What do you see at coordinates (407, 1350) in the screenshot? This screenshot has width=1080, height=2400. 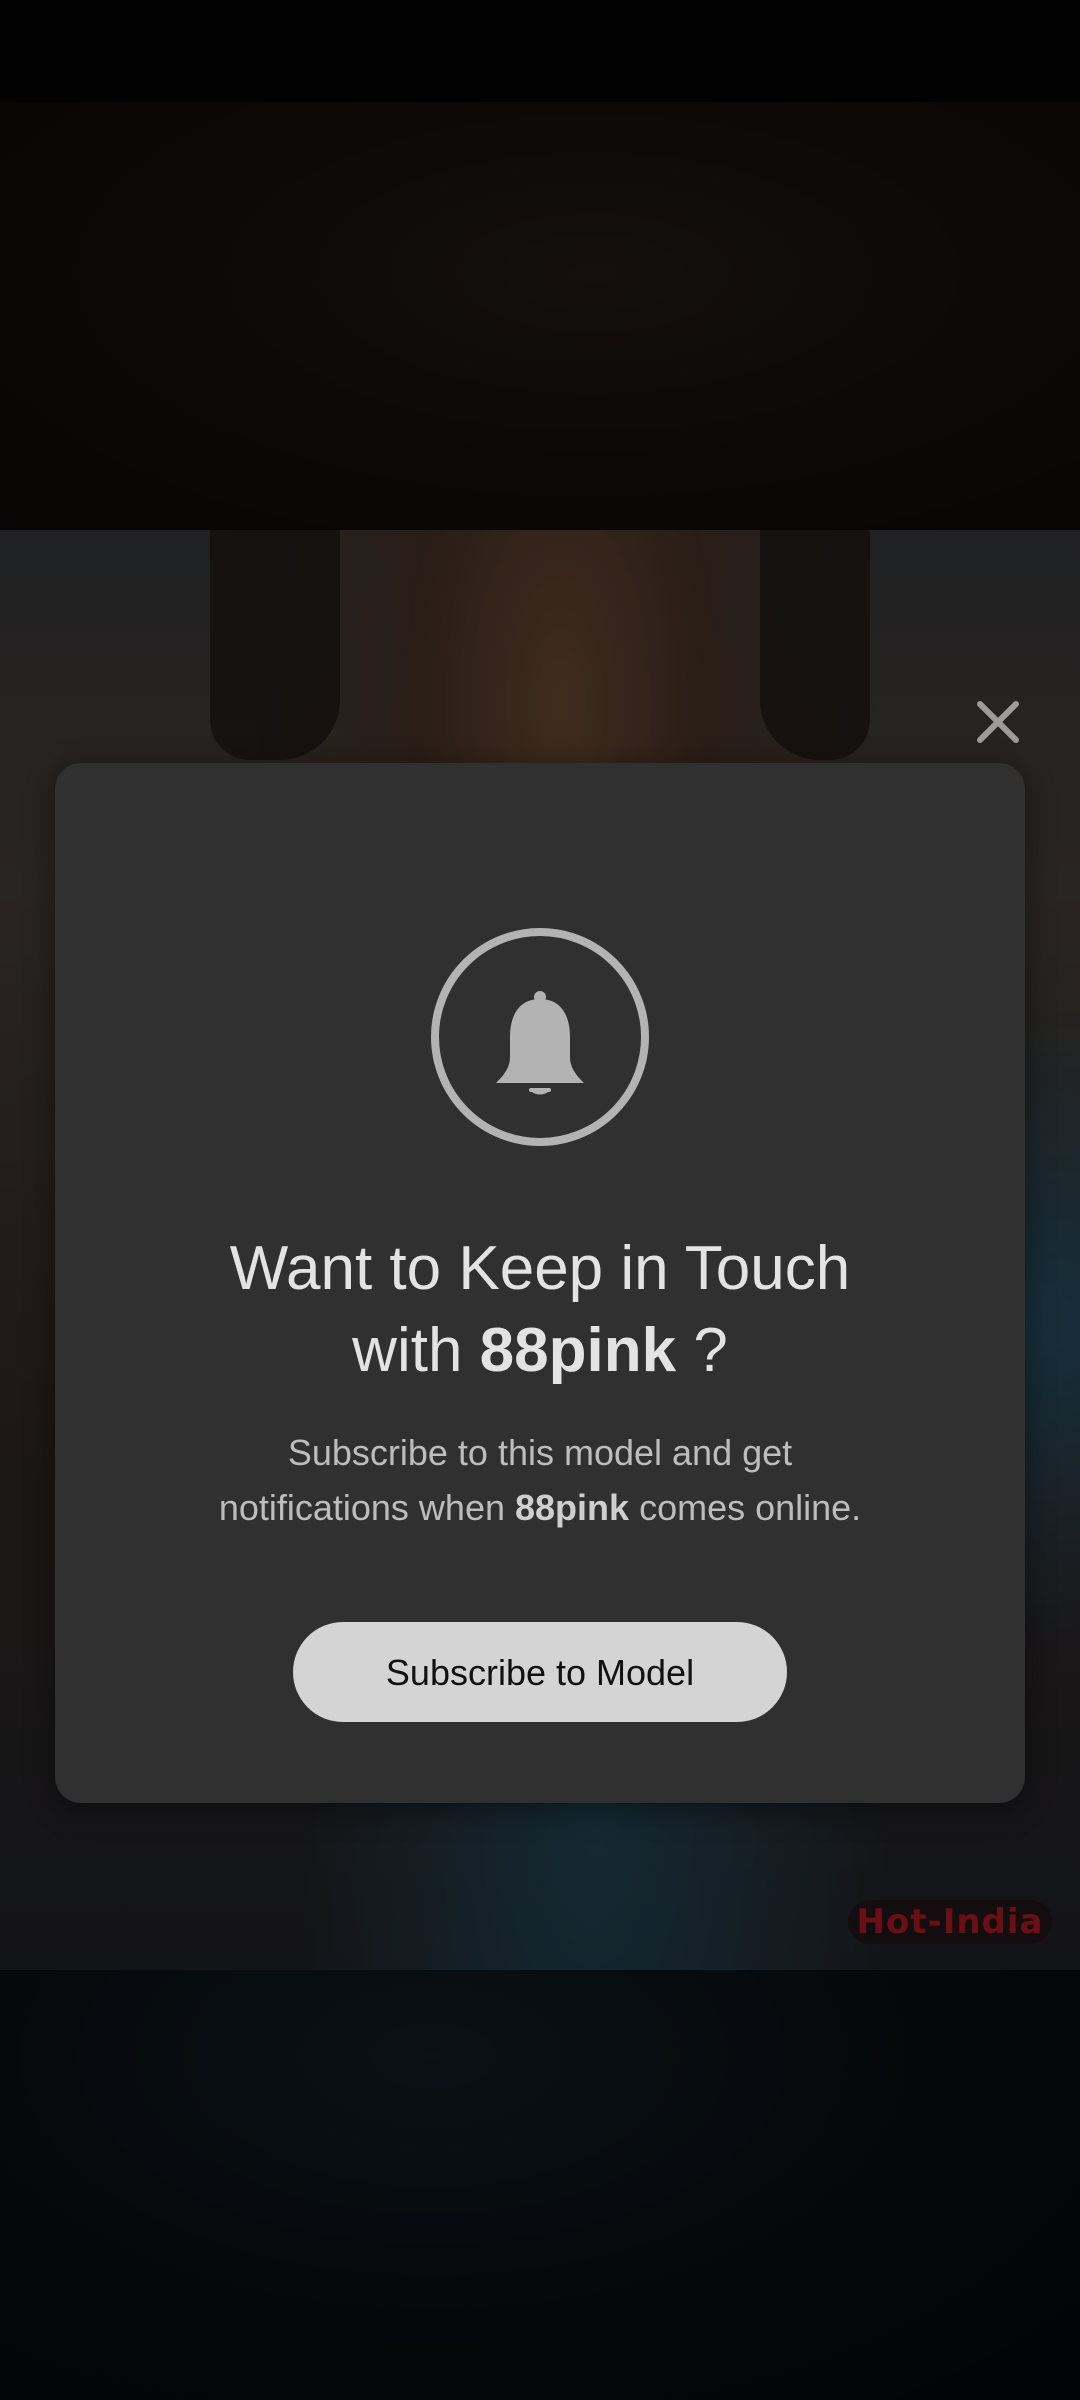 I see `modal-title-with: with` at bounding box center [407, 1350].